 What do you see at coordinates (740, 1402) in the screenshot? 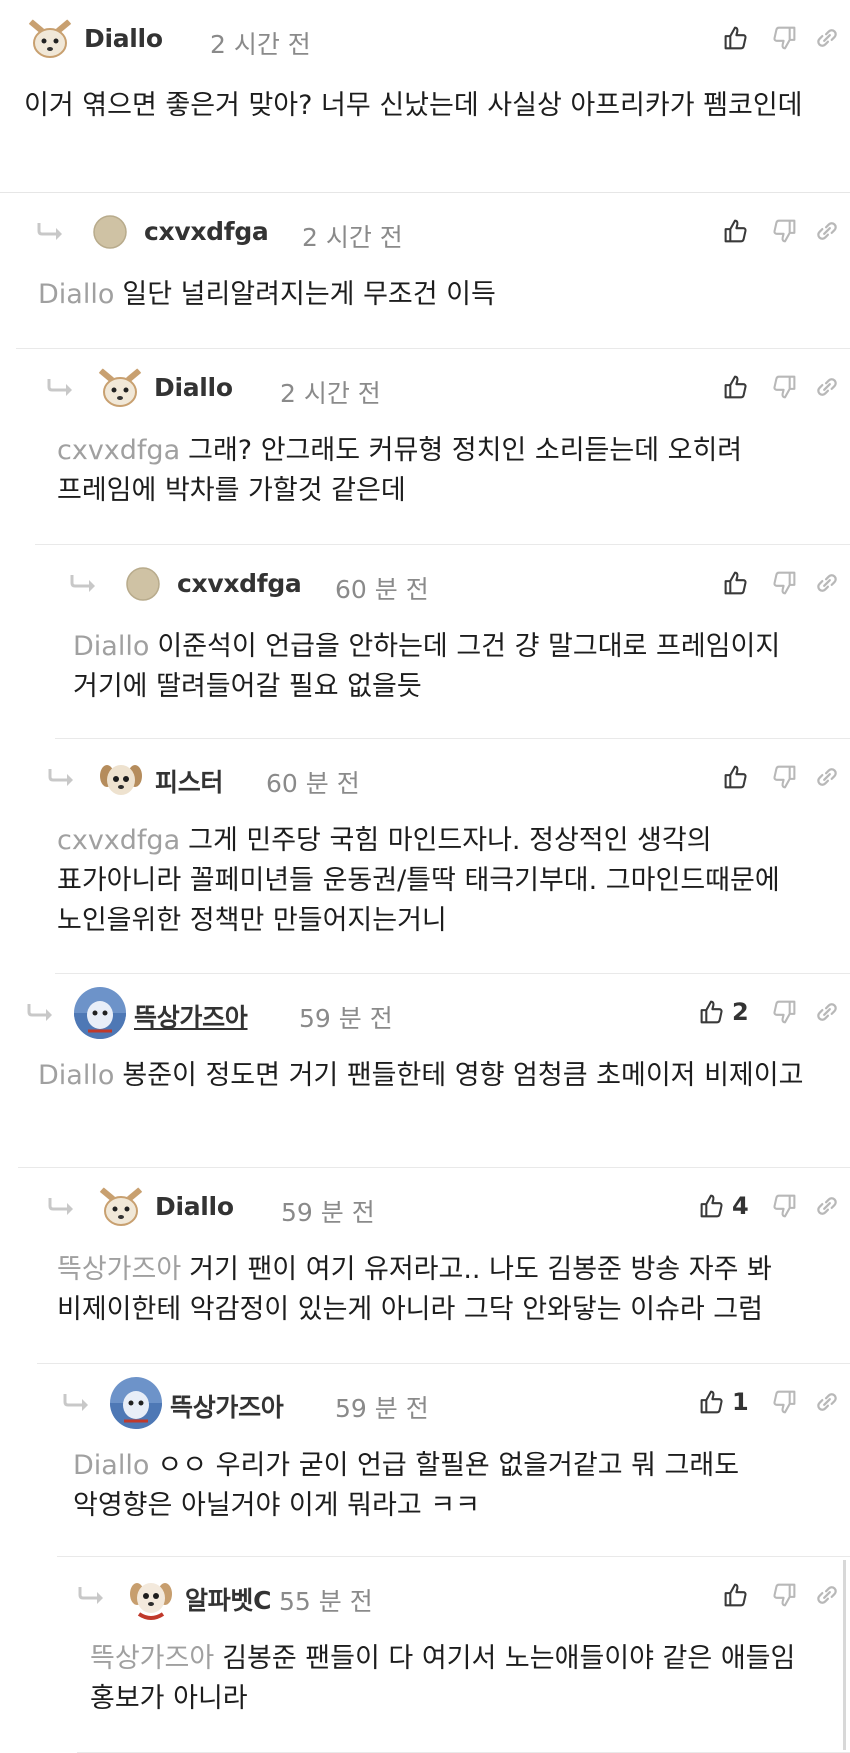
I see `like-count: 1` at bounding box center [740, 1402].